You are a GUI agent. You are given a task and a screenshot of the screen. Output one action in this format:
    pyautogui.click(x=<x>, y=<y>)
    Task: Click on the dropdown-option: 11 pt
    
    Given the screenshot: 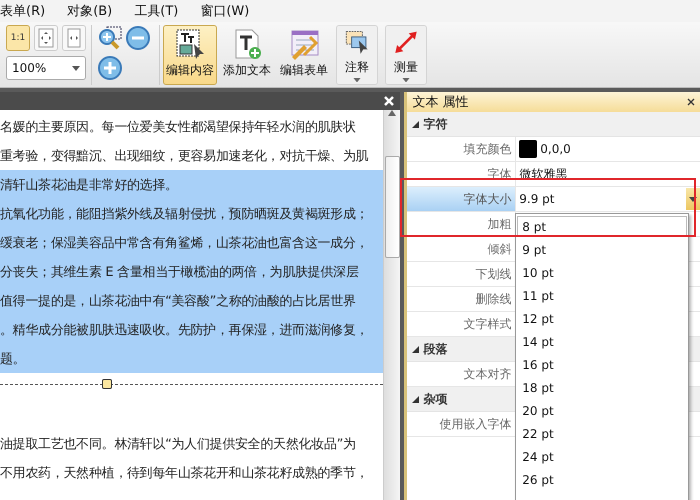 What is the action you would take?
    pyautogui.click(x=602, y=295)
    